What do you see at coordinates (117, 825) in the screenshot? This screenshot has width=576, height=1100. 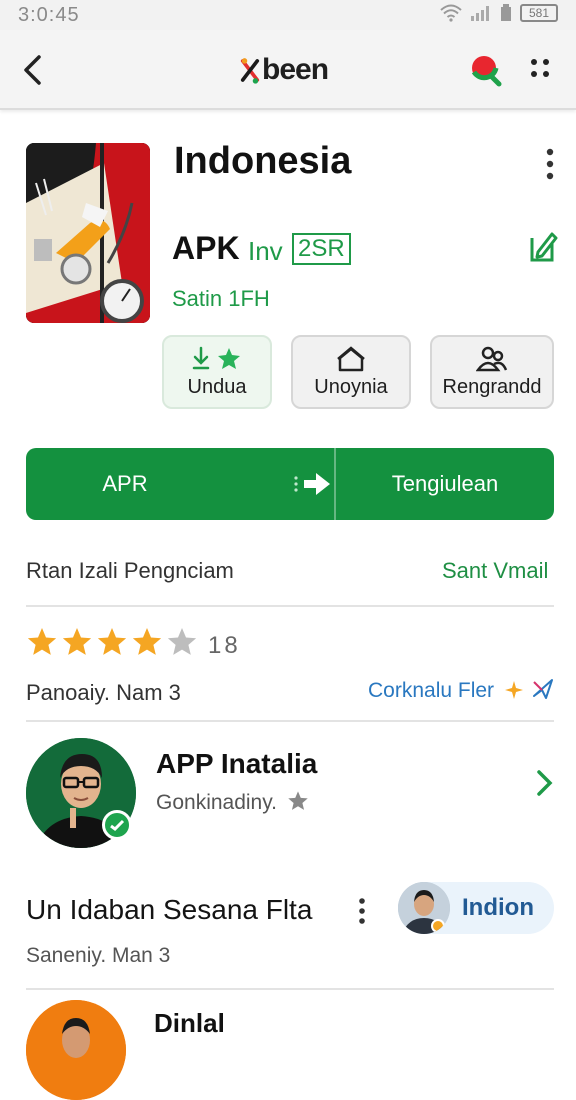 I see `verified-badge-icon` at bounding box center [117, 825].